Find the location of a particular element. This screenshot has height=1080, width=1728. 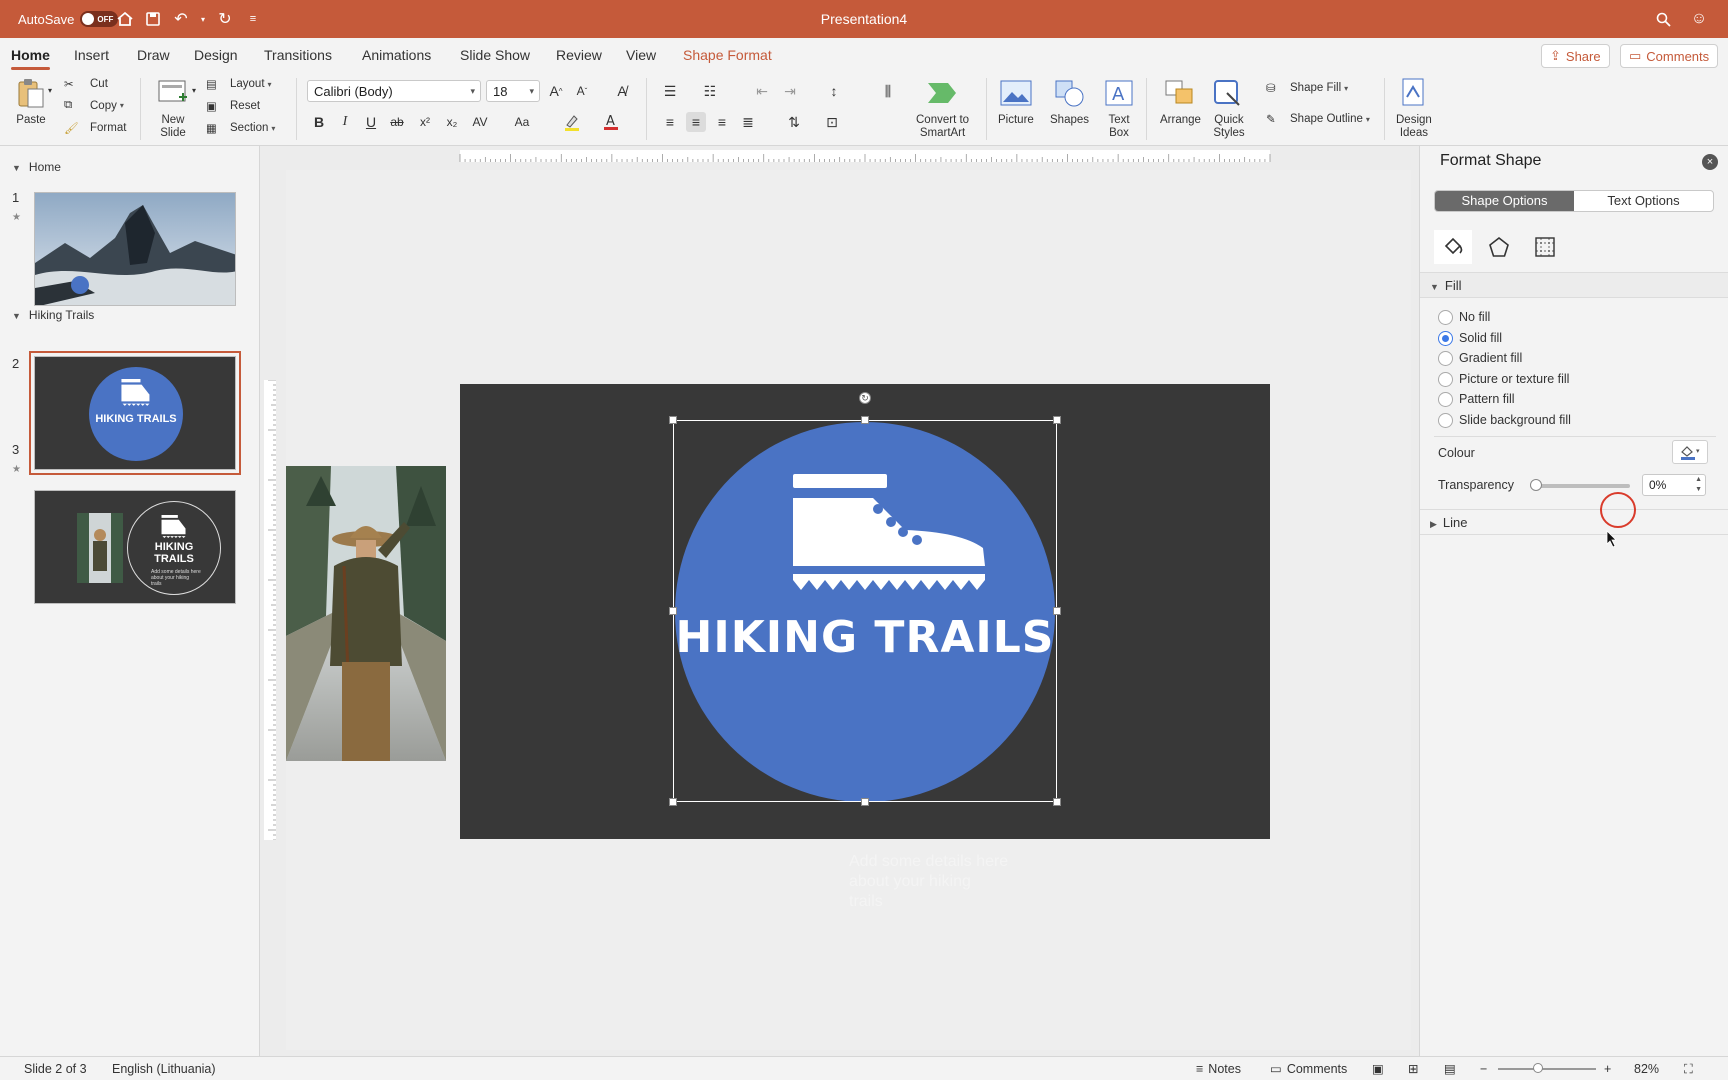

align-text-icon: ⊡ is located at coordinates (832, 122).